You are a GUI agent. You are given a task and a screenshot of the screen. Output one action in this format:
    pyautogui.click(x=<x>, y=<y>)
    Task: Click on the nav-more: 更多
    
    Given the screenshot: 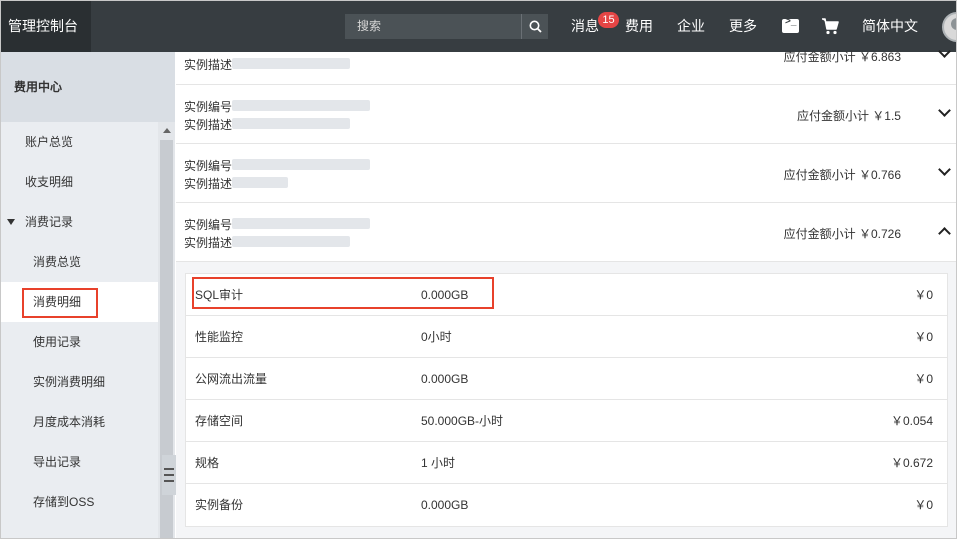 What is the action you would take?
    pyautogui.click(x=743, y=26)
    